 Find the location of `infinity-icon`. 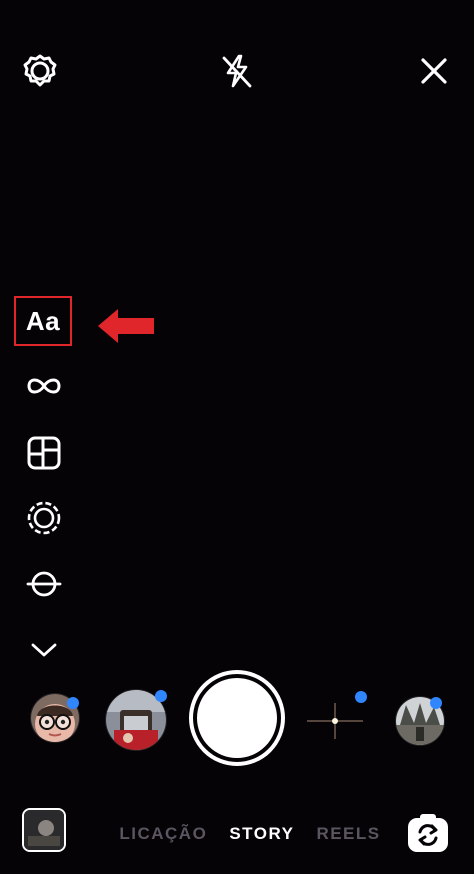

infinity-icon is located at coordinates (44, 386).